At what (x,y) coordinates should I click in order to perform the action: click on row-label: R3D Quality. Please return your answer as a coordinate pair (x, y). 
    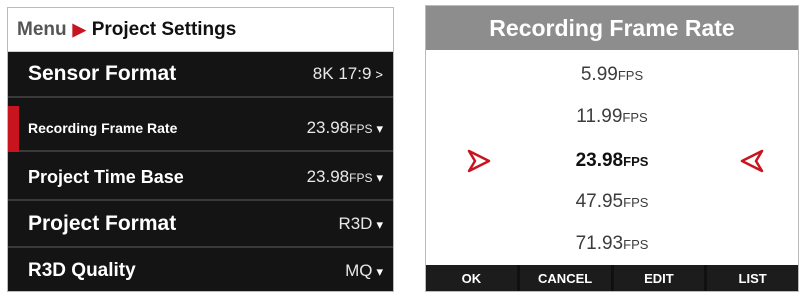
    Looking at the image, I should click on (82, 270).